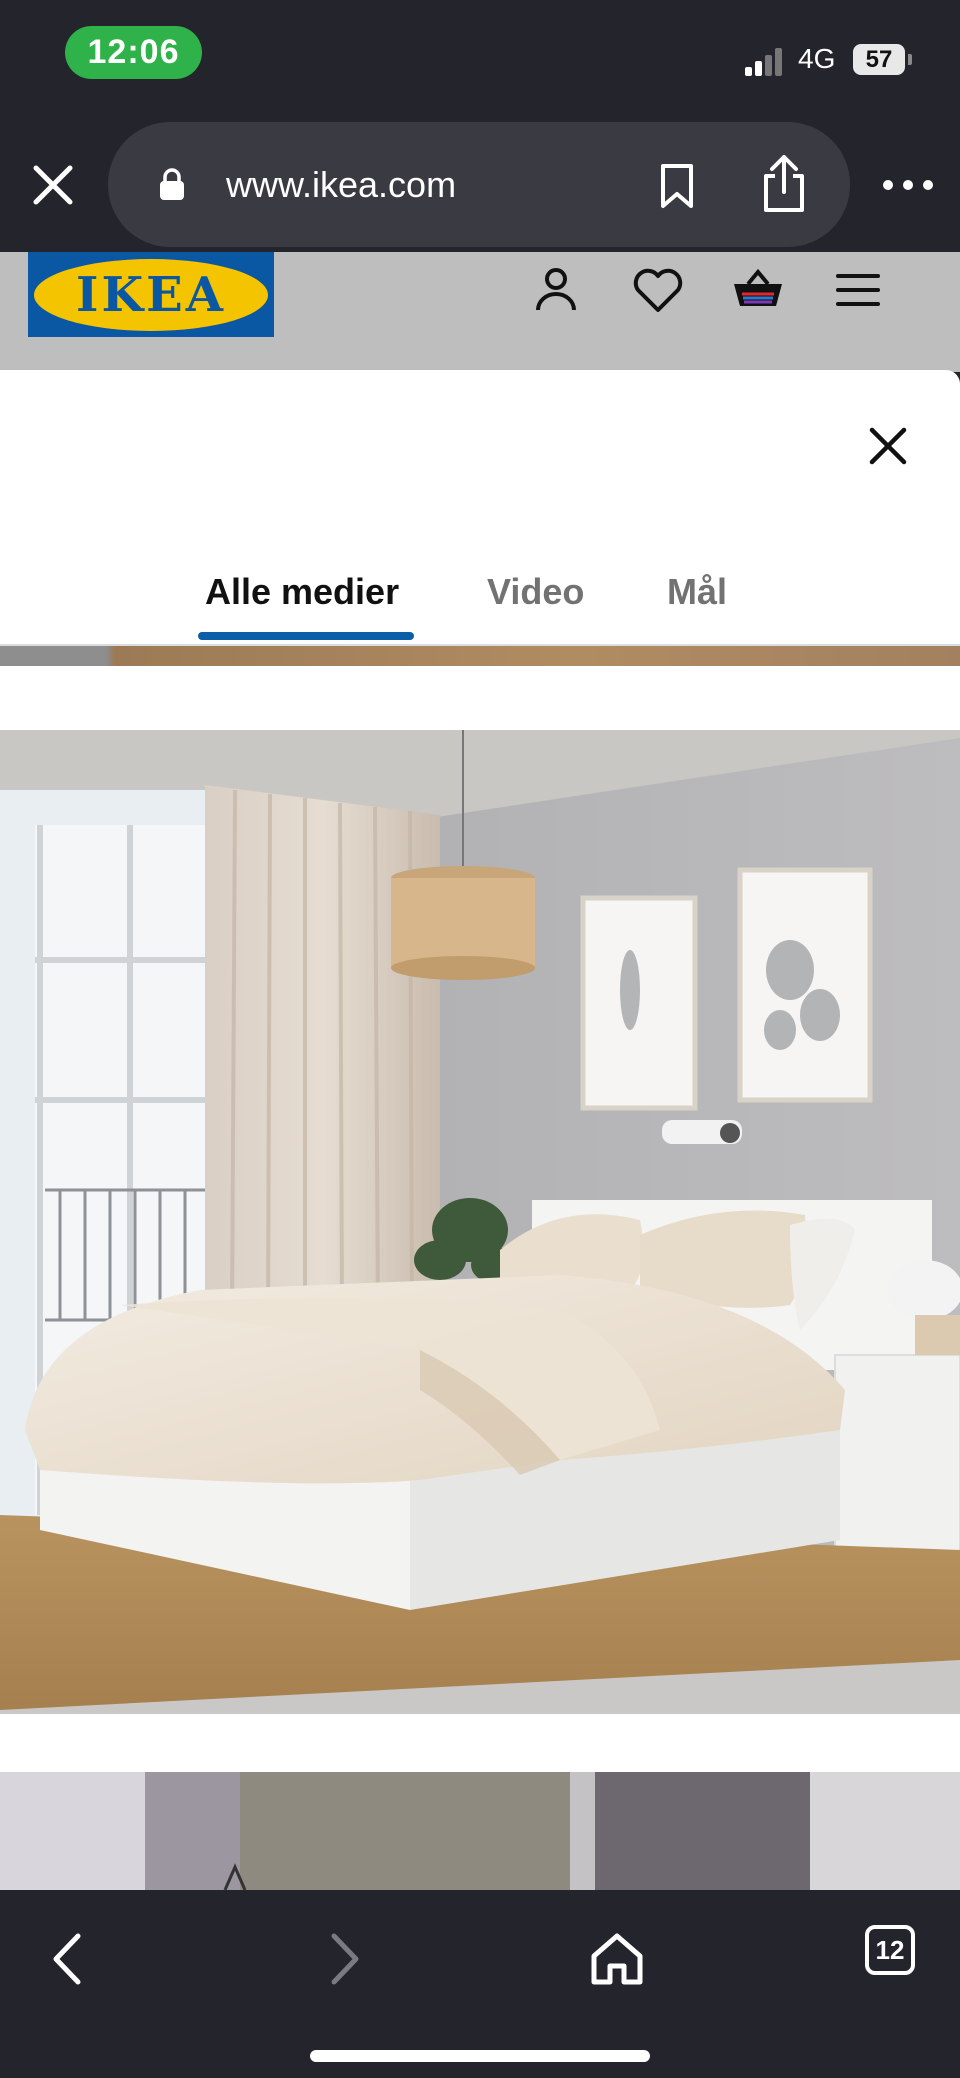 This screenshot has width=960, height=2078. I want to click on next-image-illustration, so click(480, 1831).